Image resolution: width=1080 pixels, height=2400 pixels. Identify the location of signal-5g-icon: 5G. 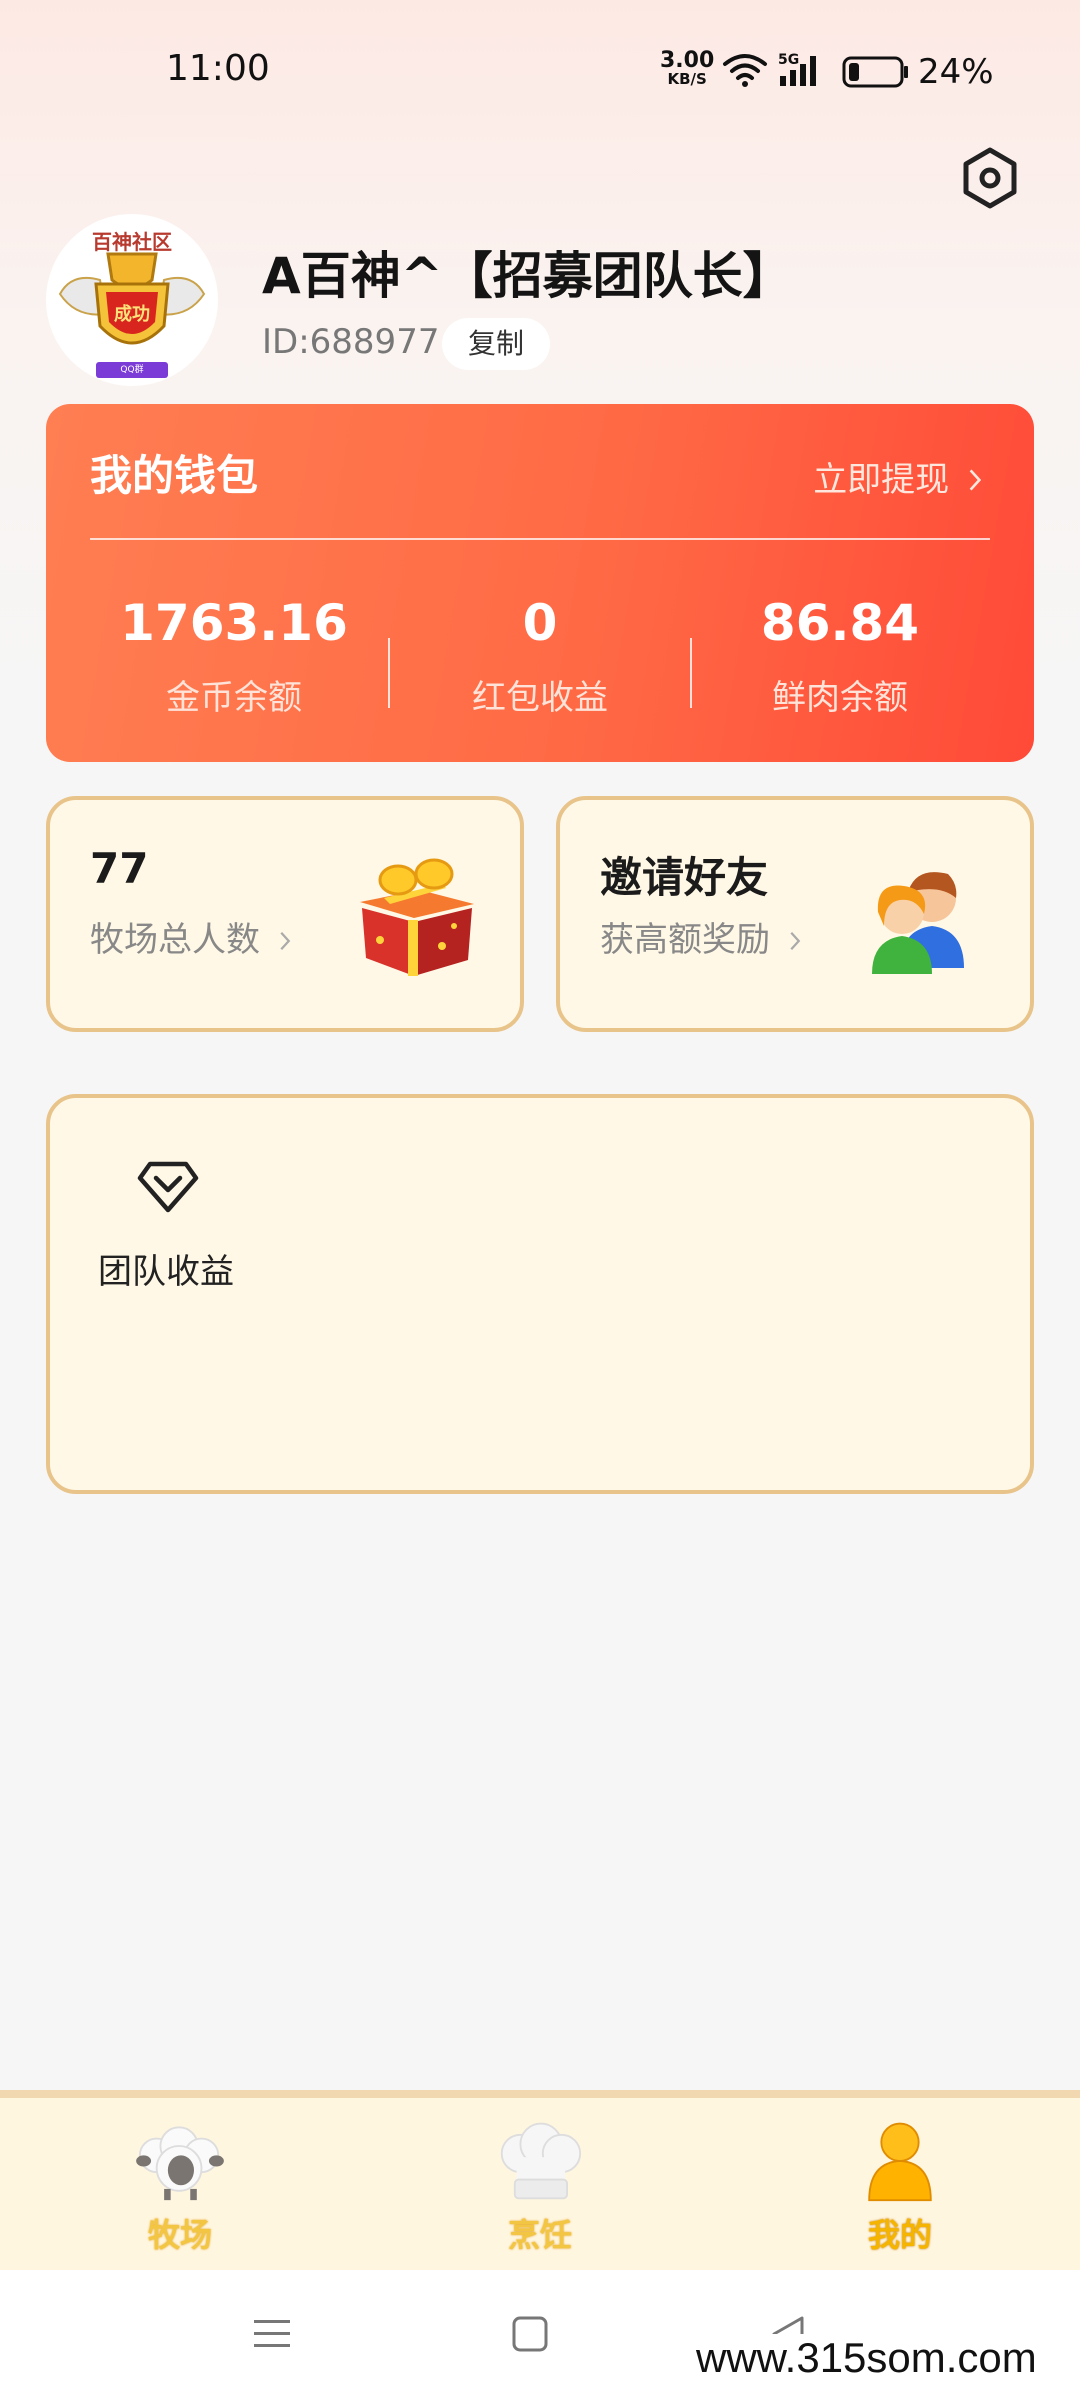
(797, 69).